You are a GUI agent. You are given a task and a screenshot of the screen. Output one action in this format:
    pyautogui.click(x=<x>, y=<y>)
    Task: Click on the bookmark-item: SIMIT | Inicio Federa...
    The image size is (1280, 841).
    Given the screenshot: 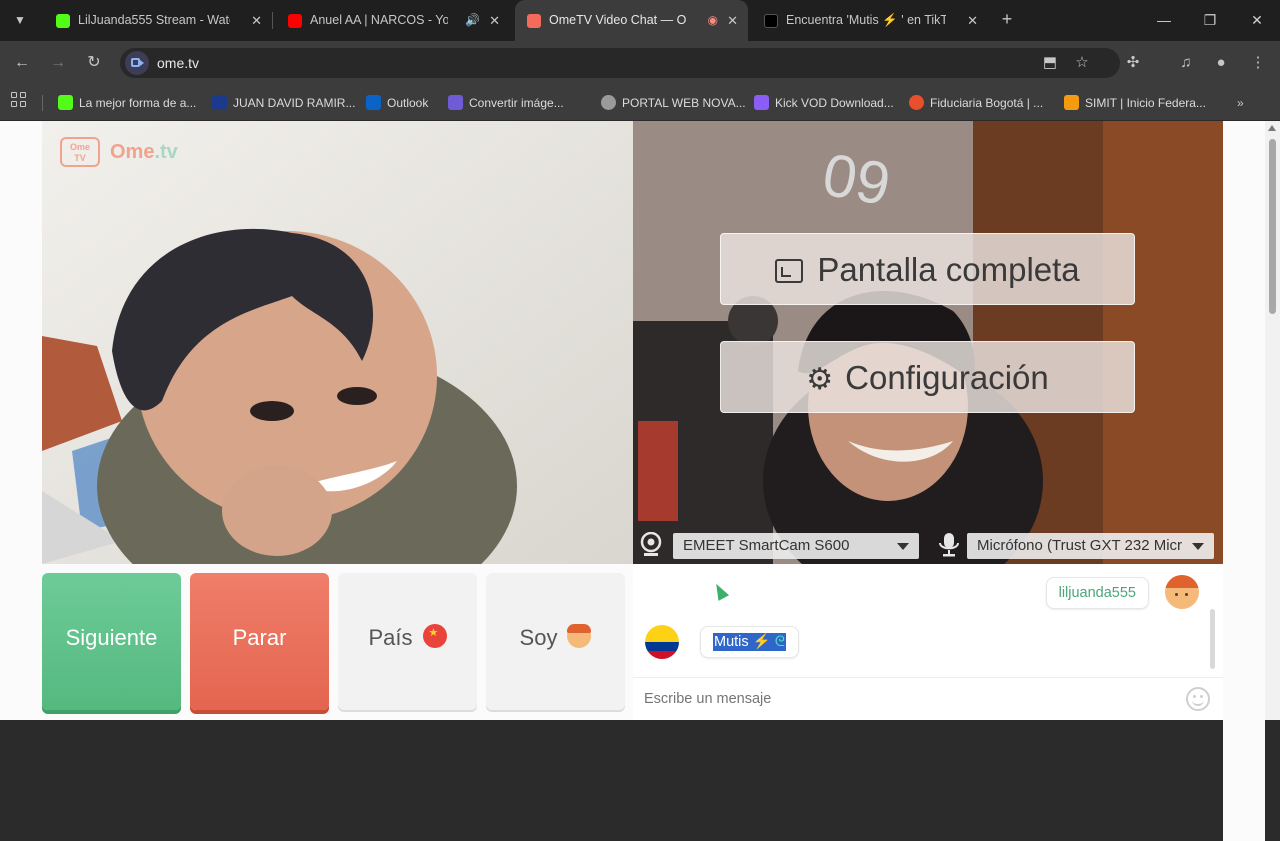 What is the action you would take?
    pyautogui.click(x=1135, y=103)
    